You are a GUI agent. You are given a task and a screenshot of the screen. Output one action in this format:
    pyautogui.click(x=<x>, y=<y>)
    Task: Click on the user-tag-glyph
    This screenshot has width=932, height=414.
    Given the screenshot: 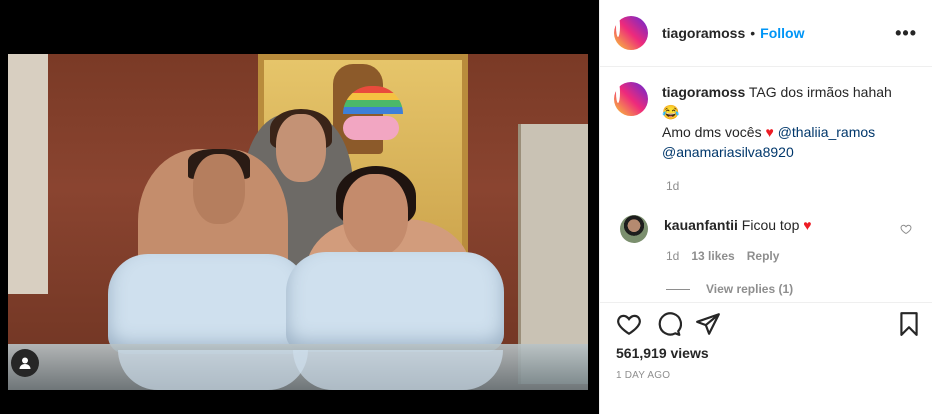 What is the action you would take?
    pyautogui.click(x=25, y=363)
    